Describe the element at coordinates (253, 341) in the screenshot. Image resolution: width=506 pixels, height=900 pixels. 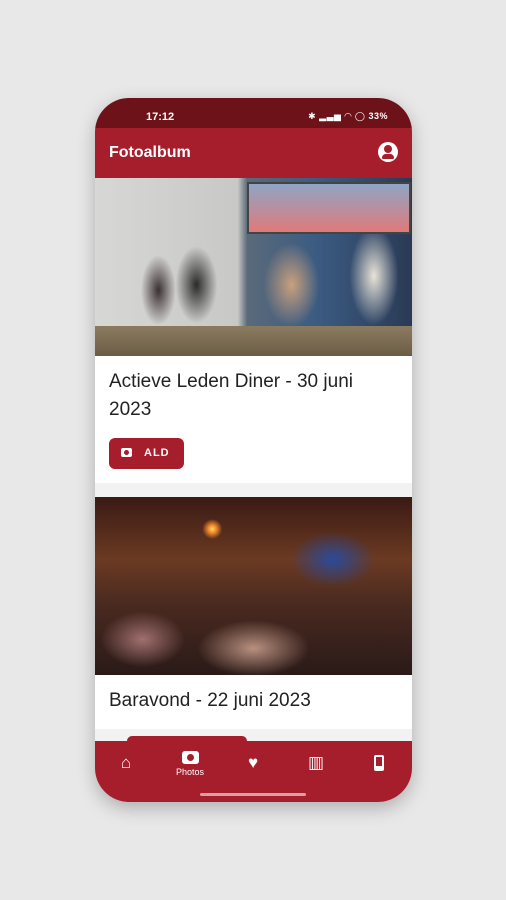
I see `photo-ground-detail` at that location.